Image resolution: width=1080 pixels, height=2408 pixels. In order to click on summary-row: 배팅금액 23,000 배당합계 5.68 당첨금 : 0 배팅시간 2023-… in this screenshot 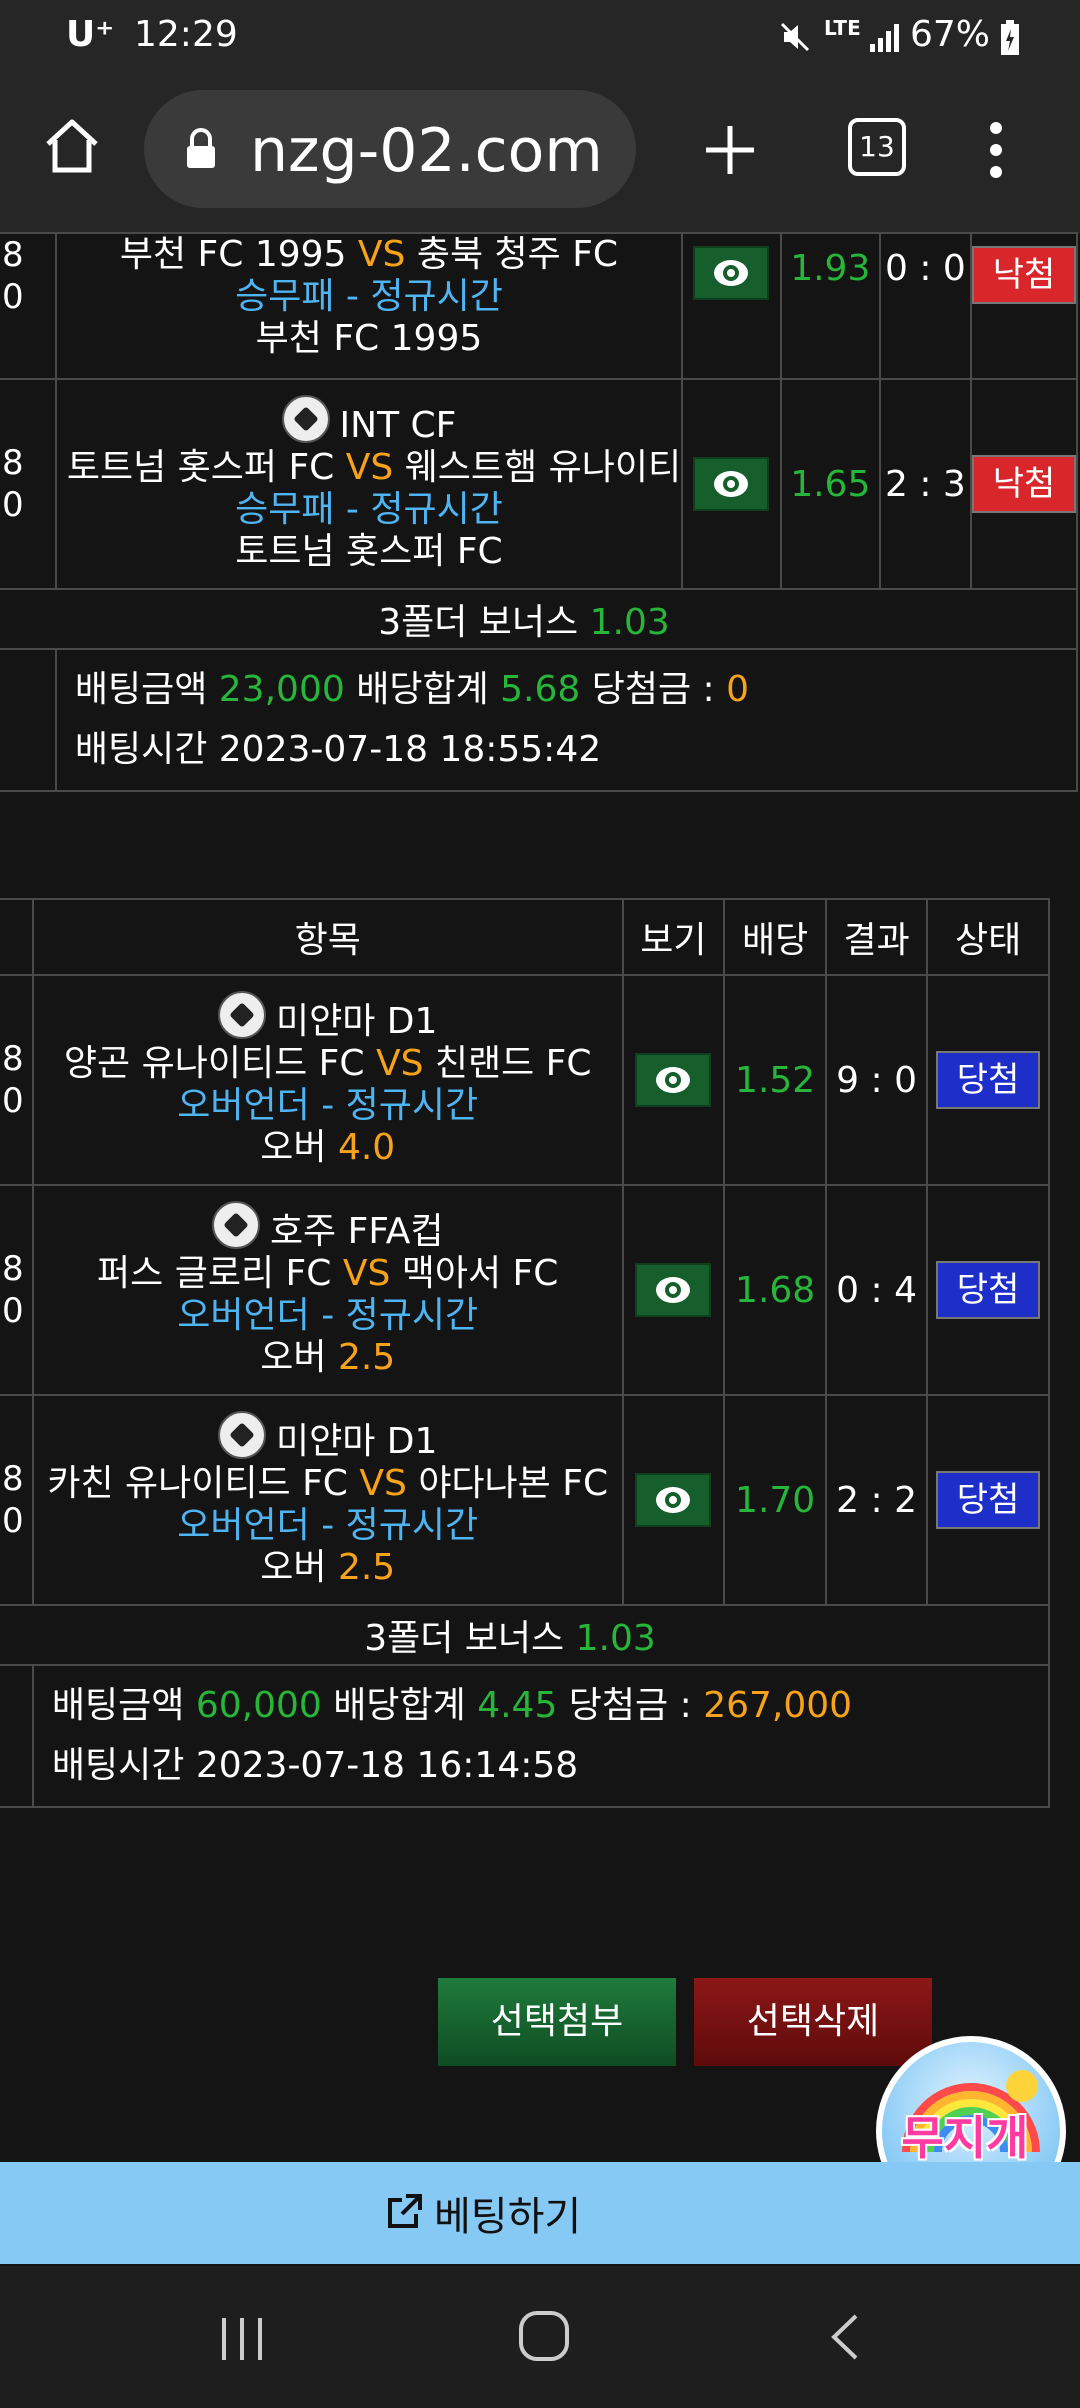, I will do `click(539, 720)`.